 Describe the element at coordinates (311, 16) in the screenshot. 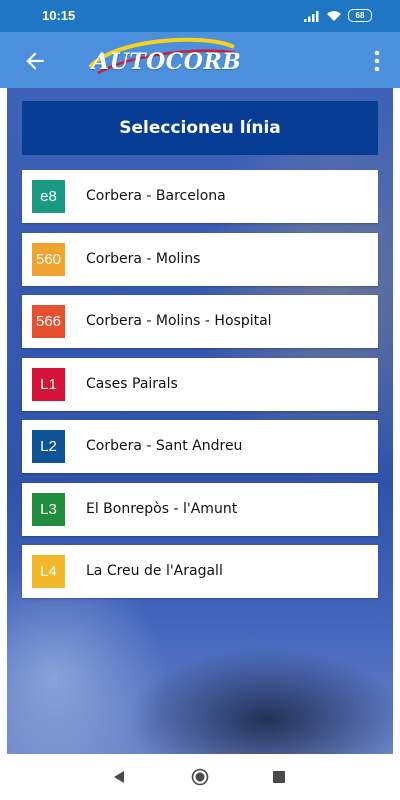

I see `signal-icon` at that location.